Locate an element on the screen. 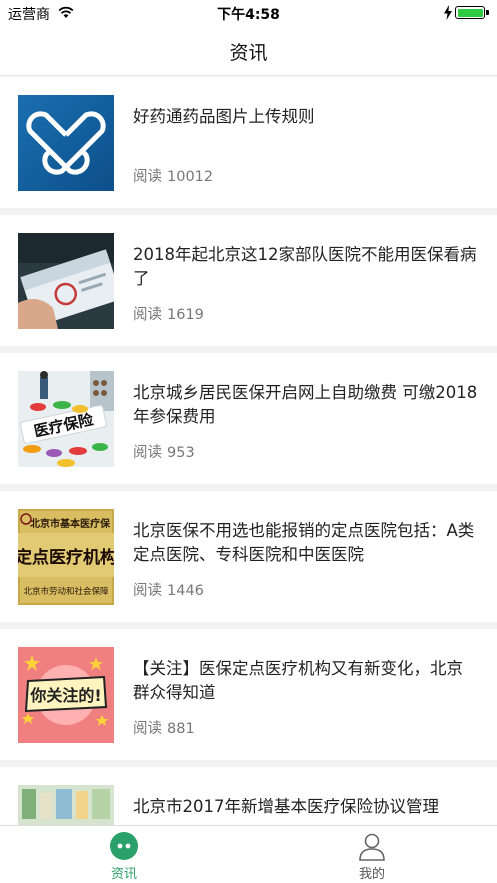  thumb-caption: 你关注的! is located at coordinates (65, 695).